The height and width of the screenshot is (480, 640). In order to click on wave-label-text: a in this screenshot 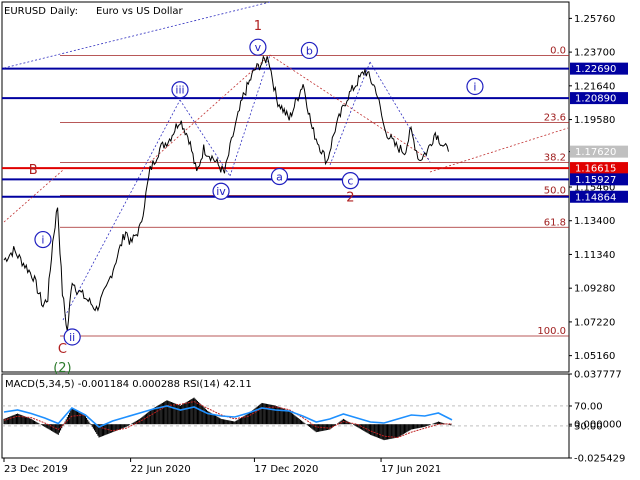, I will do `click(279, 176)`.